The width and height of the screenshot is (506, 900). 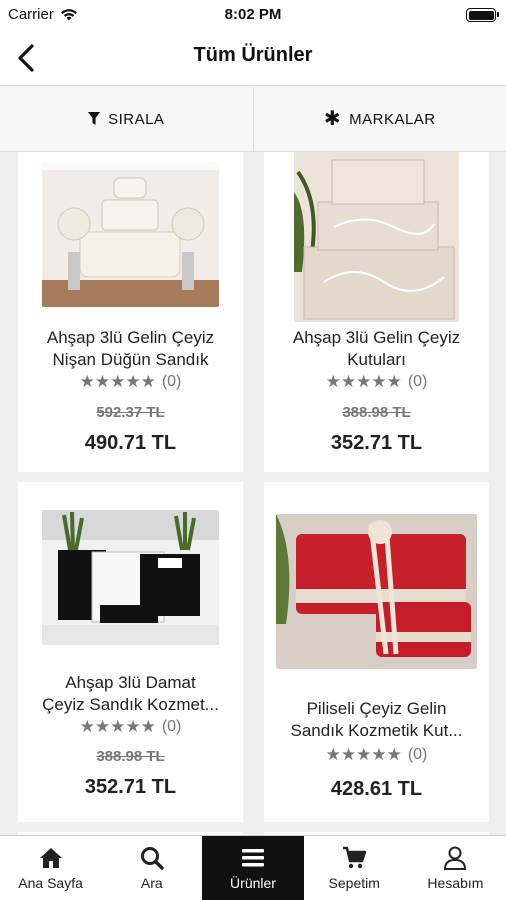 I want to click on tab-label: Ara, so click(x=151, y=883).